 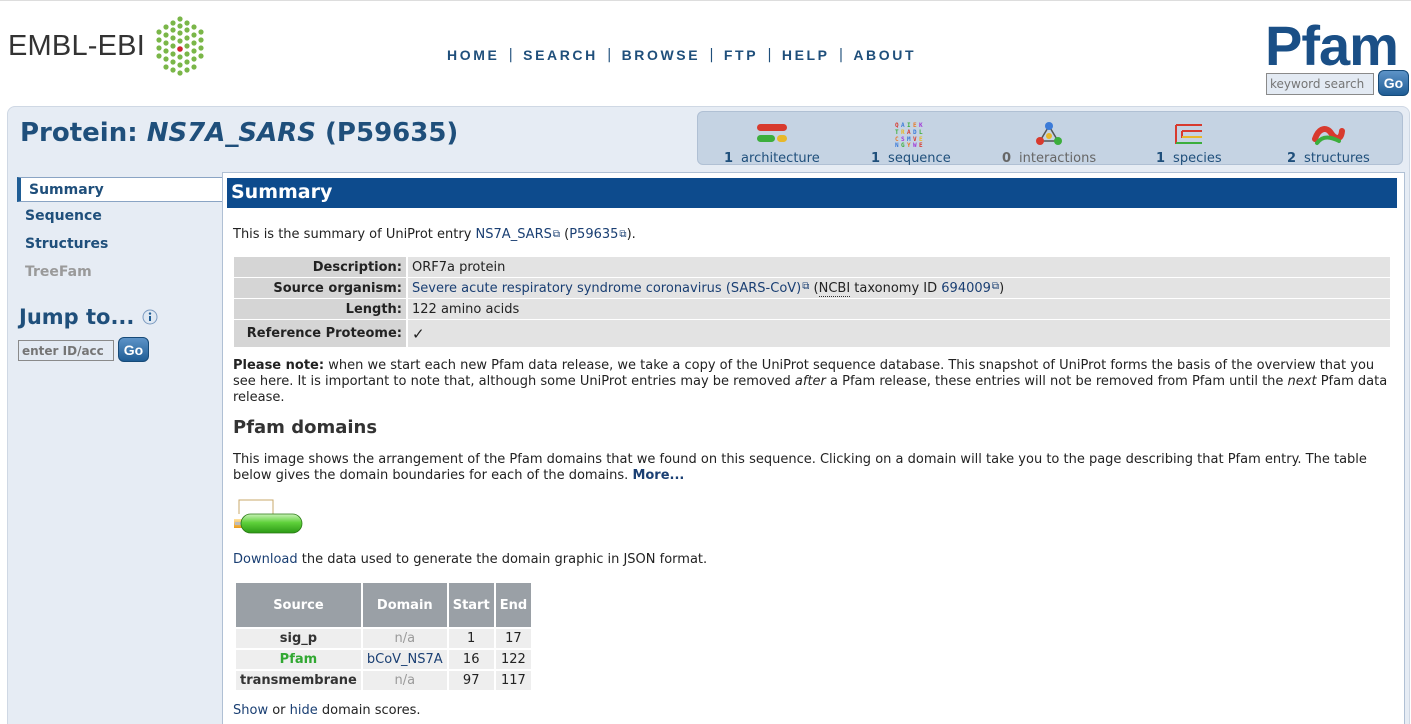 What do you see at coordinates (1197, 158) in the screenshot?
I see `species-label: species` at bounding box center [1197, 158].